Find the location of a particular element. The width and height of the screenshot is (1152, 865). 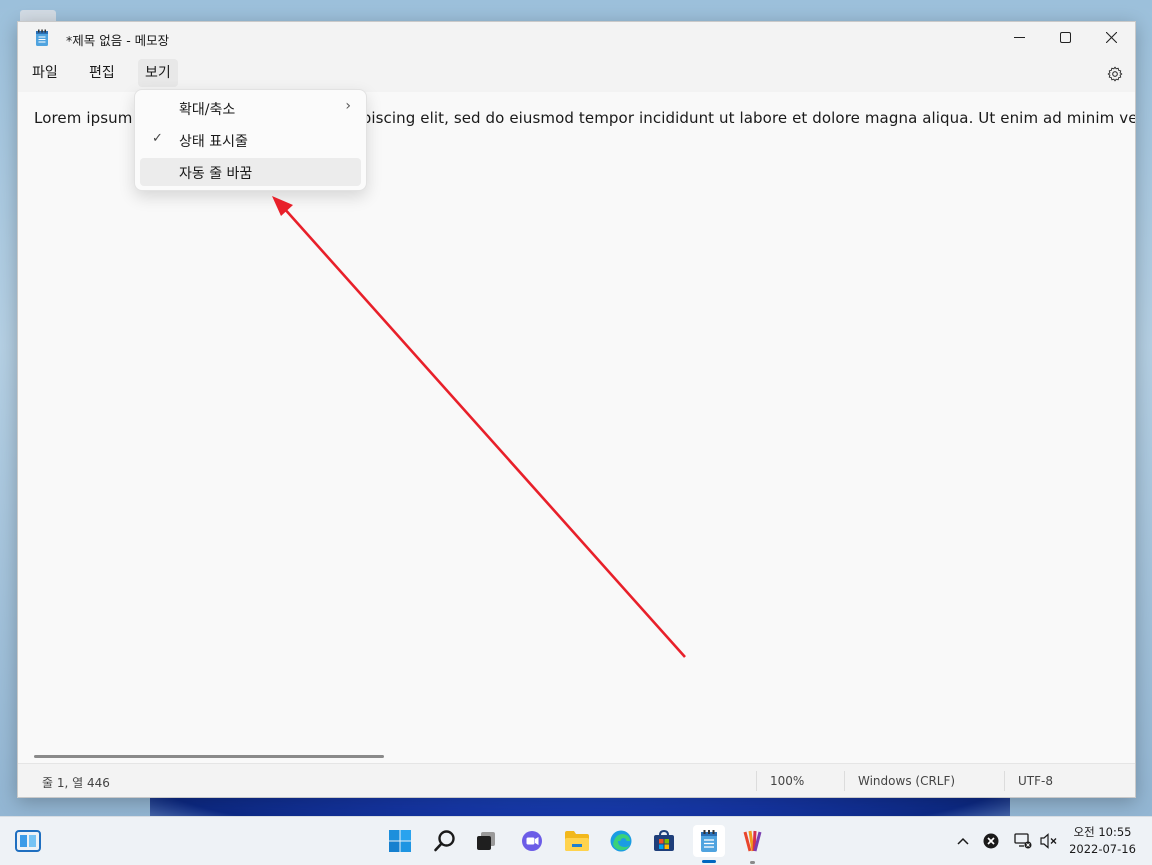

network-button is located at coordinates (1023, 841).